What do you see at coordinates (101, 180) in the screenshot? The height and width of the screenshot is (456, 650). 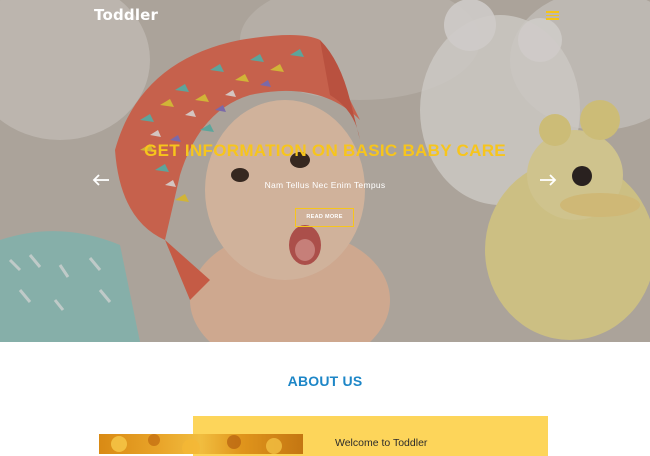 I see `arrow-left-icon` at bounding box center [101, 180].